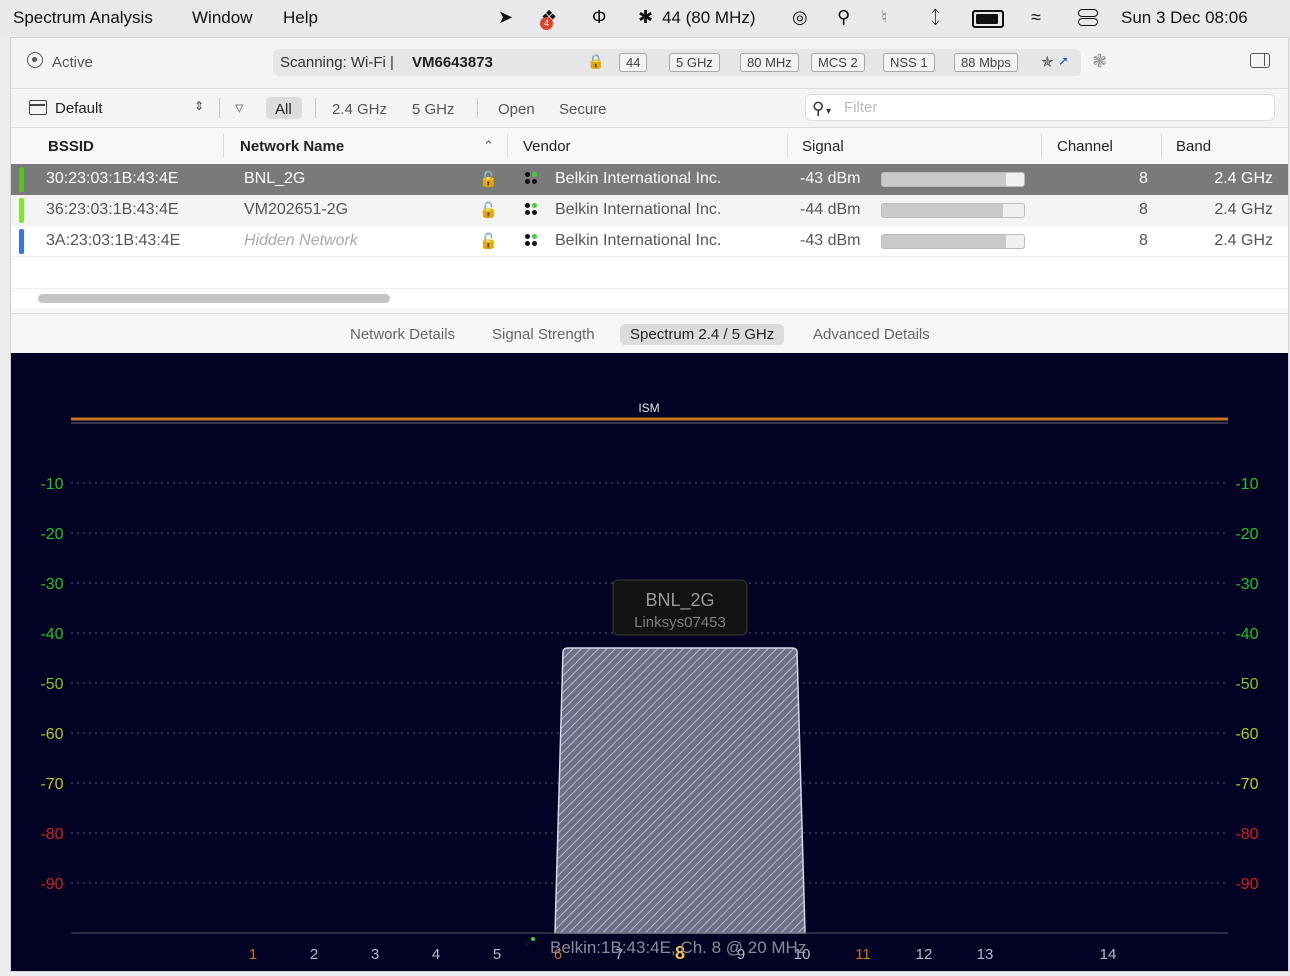 The height and width of the screenshot is (976, 1290). Describe the element at coordinates (583, 109) in the screenshot. I see `filter-secure: Secure` at that location.